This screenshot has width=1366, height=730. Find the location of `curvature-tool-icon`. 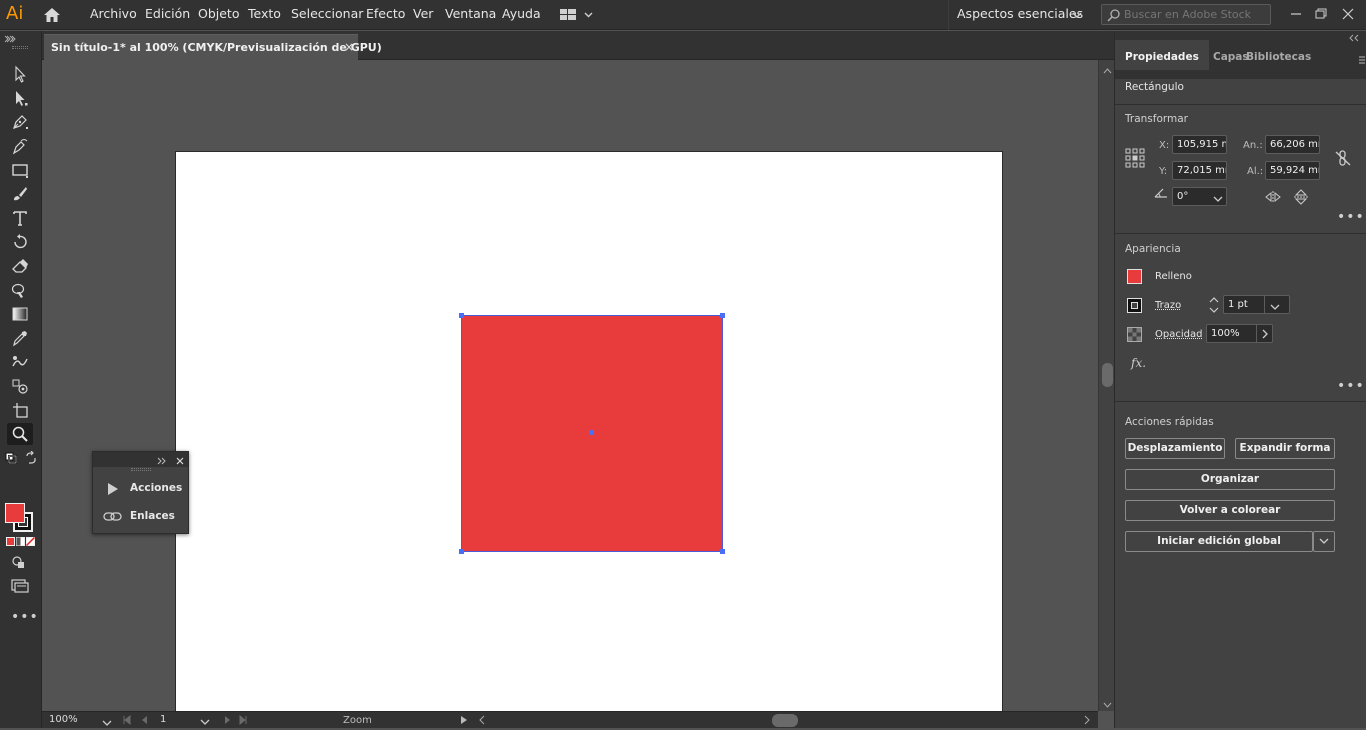

curvature-tool-icon is located at coordinates (20, 146).